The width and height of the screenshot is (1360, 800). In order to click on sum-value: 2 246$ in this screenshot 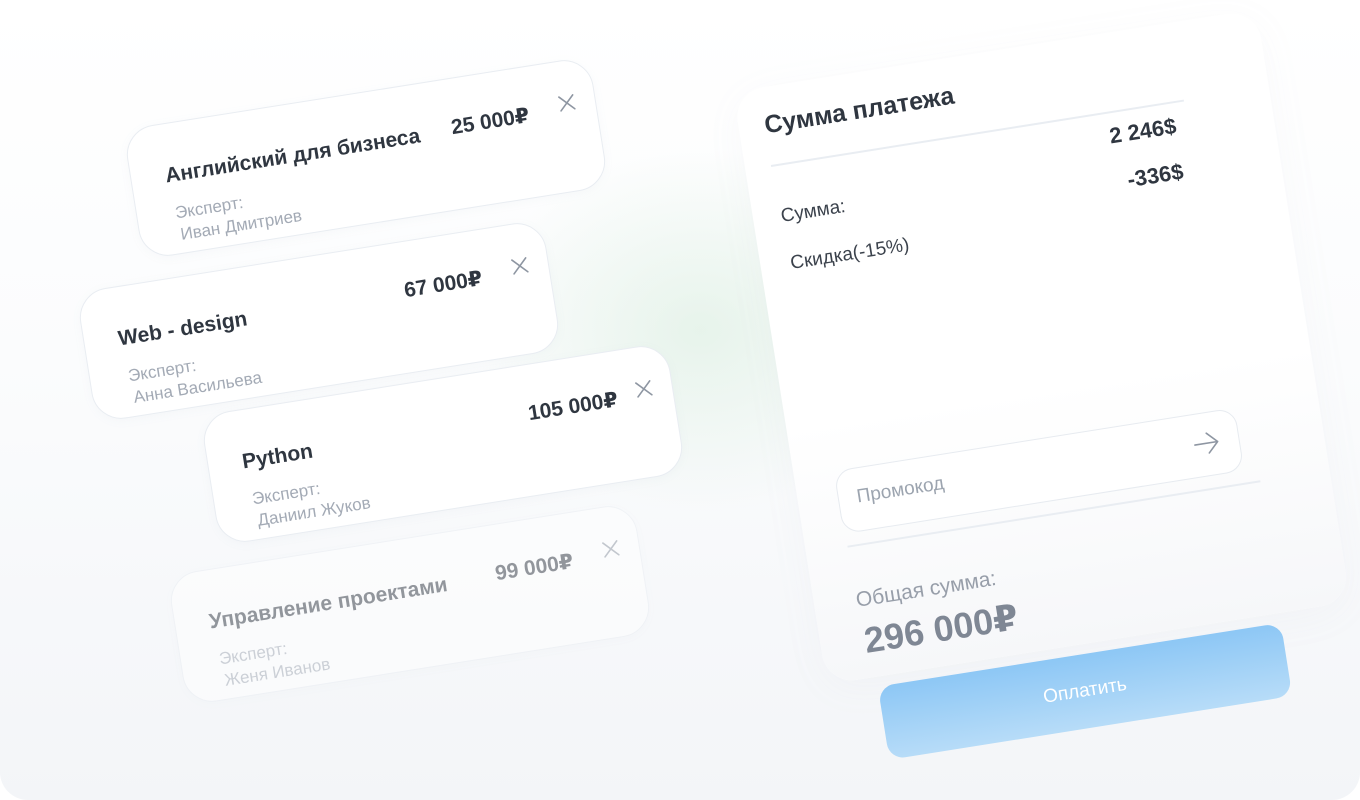, I will do `click(1142, 131)`.